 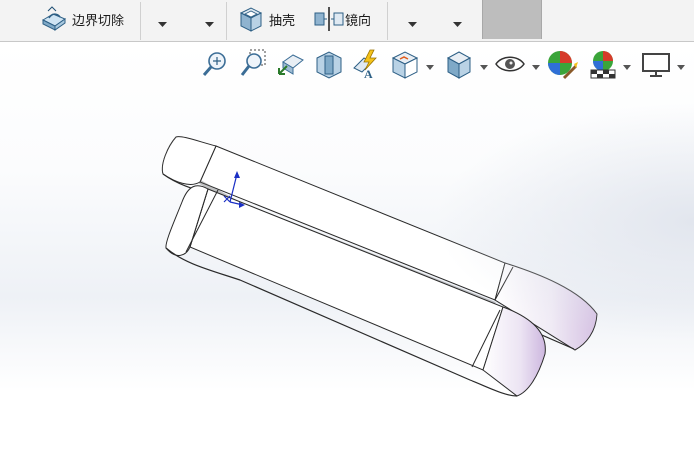 What do you see at coordinates (358, 21) in the screenshot?
I see `mirror-label: 镜向` at bounding box center [358, 21].